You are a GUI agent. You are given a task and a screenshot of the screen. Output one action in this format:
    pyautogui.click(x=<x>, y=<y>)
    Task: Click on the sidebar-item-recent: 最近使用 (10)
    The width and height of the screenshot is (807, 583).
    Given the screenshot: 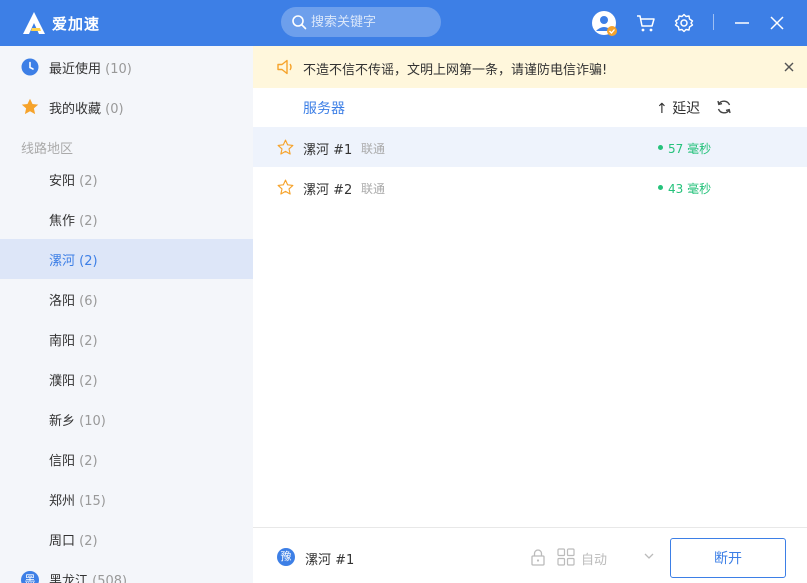 What is the action you would take?
    pyautogui.click(x=126, y=67)
    